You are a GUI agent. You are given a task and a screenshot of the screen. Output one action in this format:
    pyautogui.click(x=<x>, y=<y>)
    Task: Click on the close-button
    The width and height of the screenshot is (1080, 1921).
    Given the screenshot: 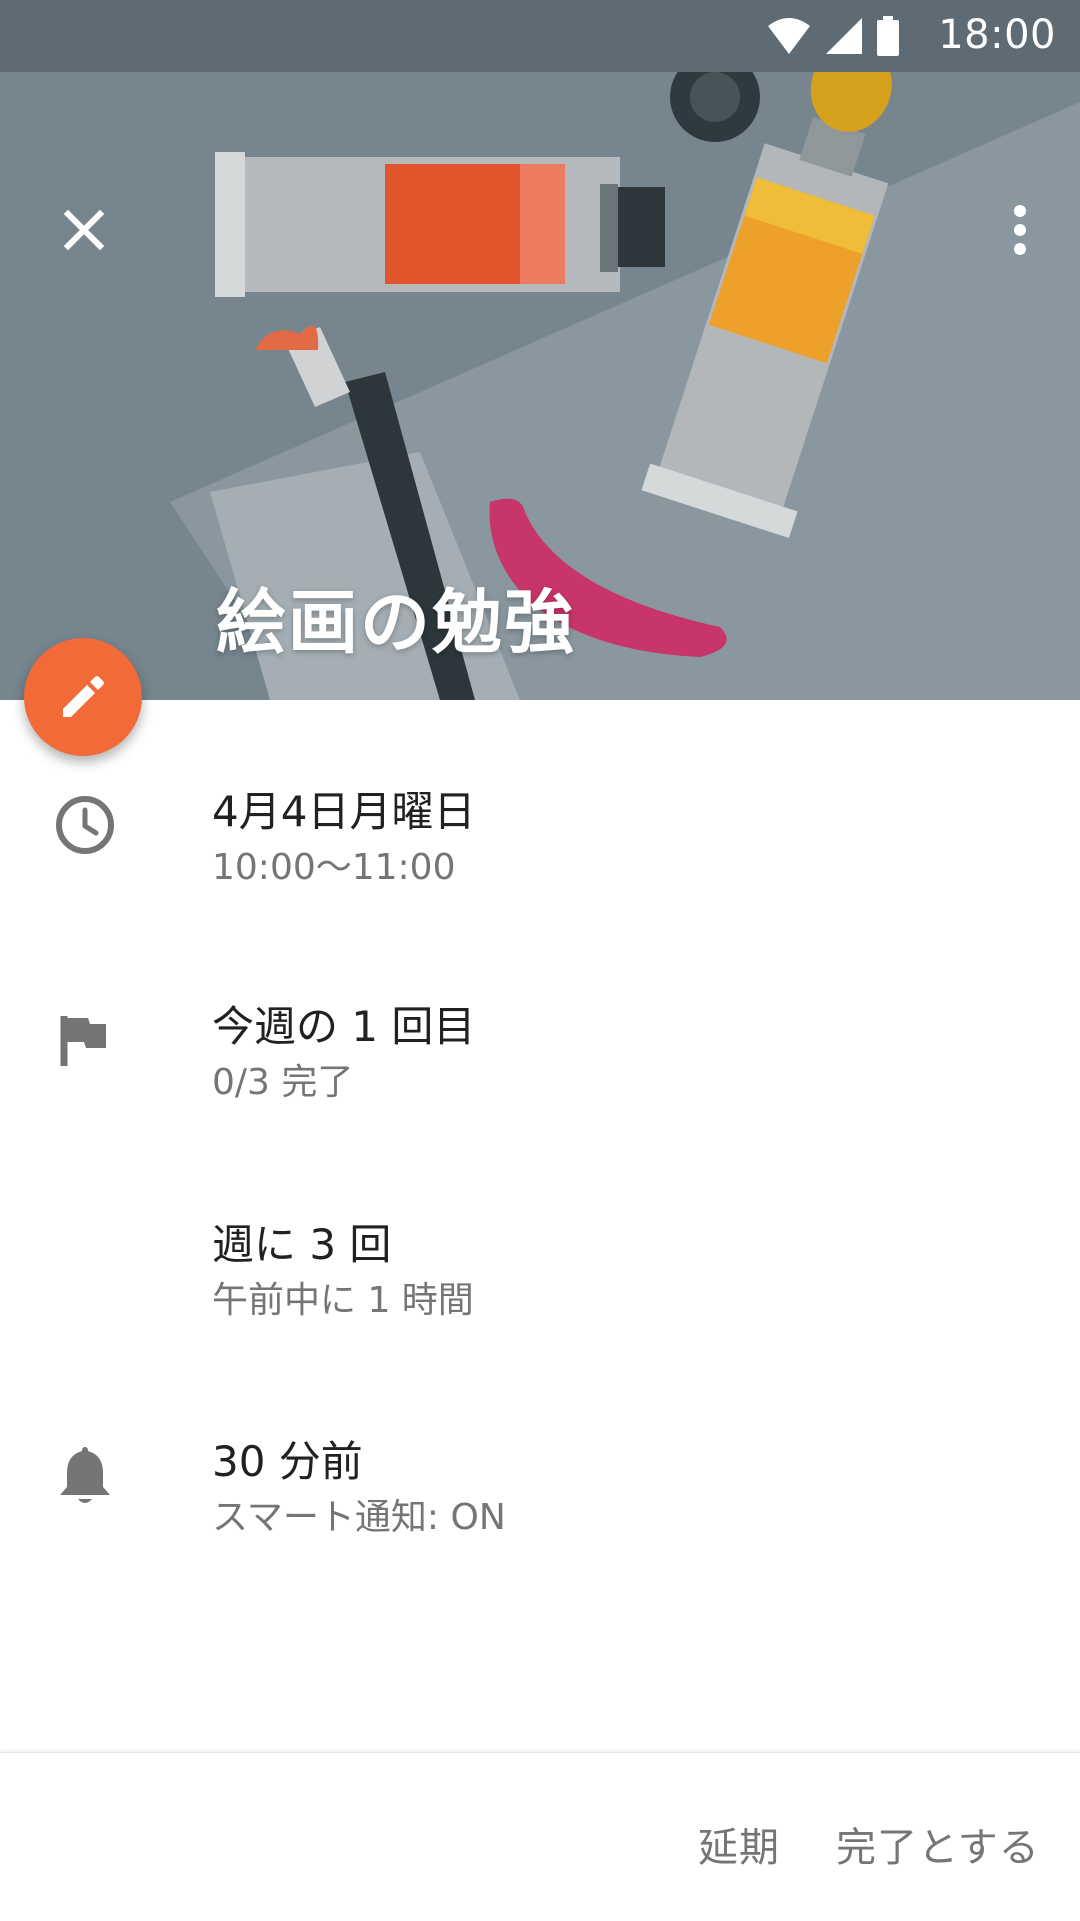 What is the action you would take?
    pyautogui.click(x=84, y=230)
    